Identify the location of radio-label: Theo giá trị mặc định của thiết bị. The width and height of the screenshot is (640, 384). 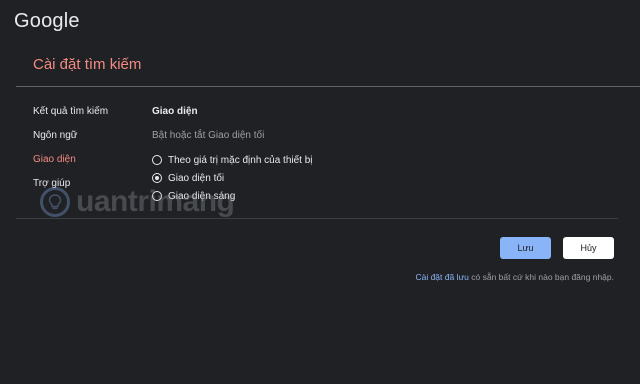
(240, 160).